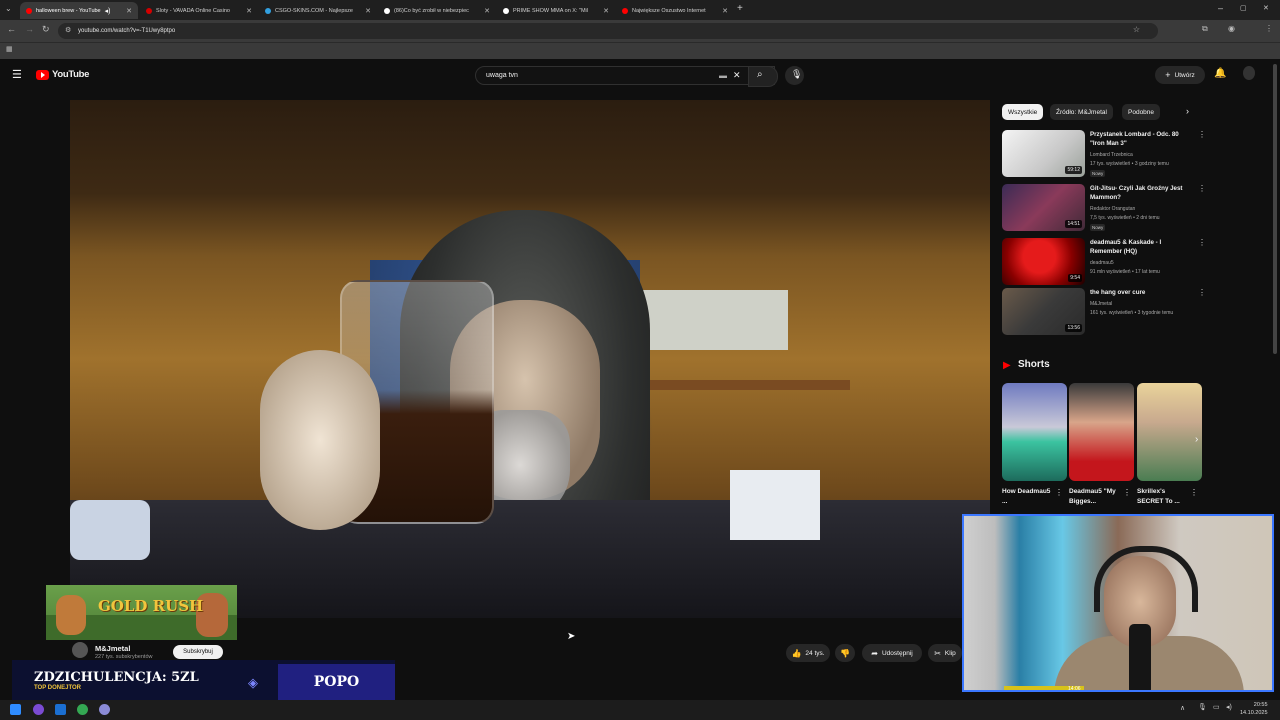 The height and width of the screenshot is (720, 1280). I want to click on tab-csgo-skins: CSGO-SKINS.COM - Najlepsze ✕, so click(318, 10).